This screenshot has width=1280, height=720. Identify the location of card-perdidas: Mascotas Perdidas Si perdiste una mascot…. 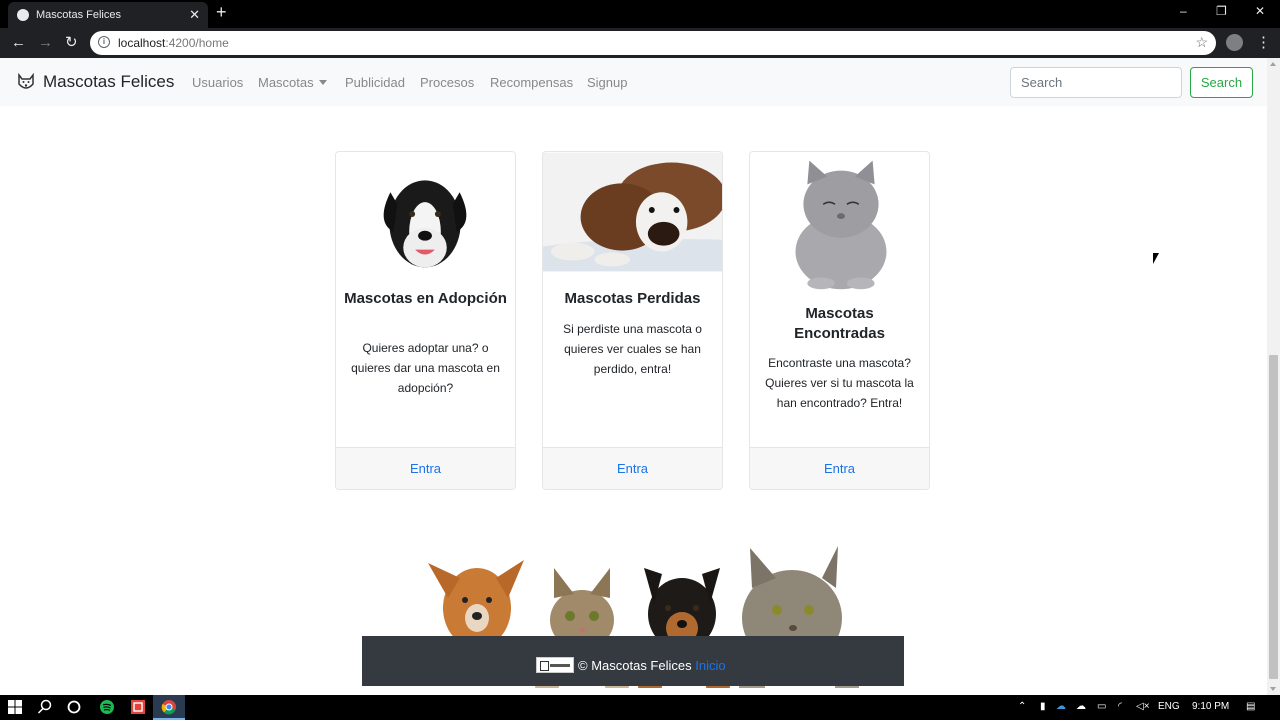
(632, 320).